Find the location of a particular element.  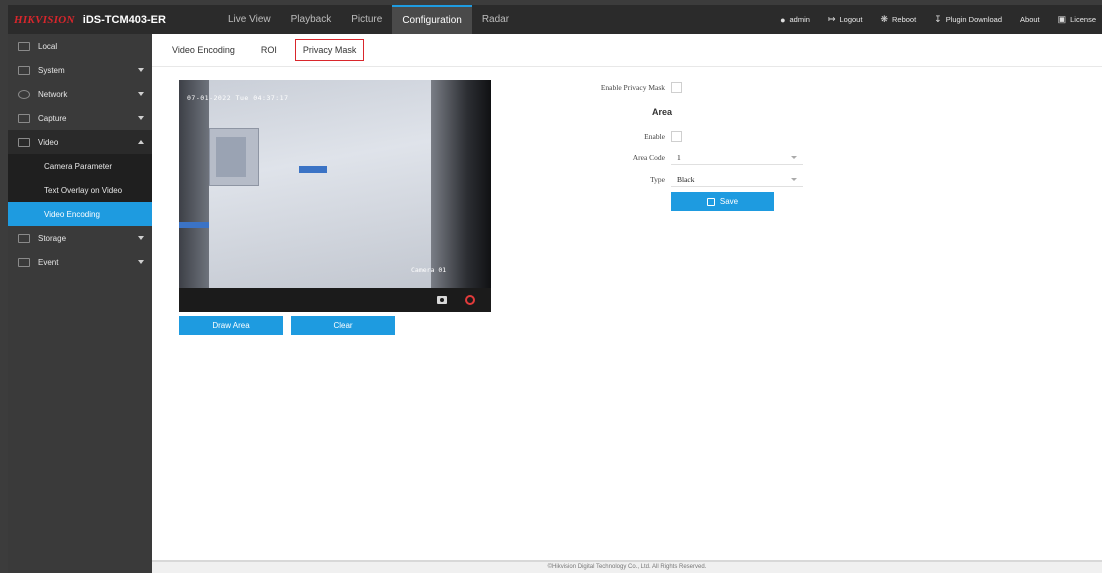

nav-picture: Picture is located at coordinates (366, 19).